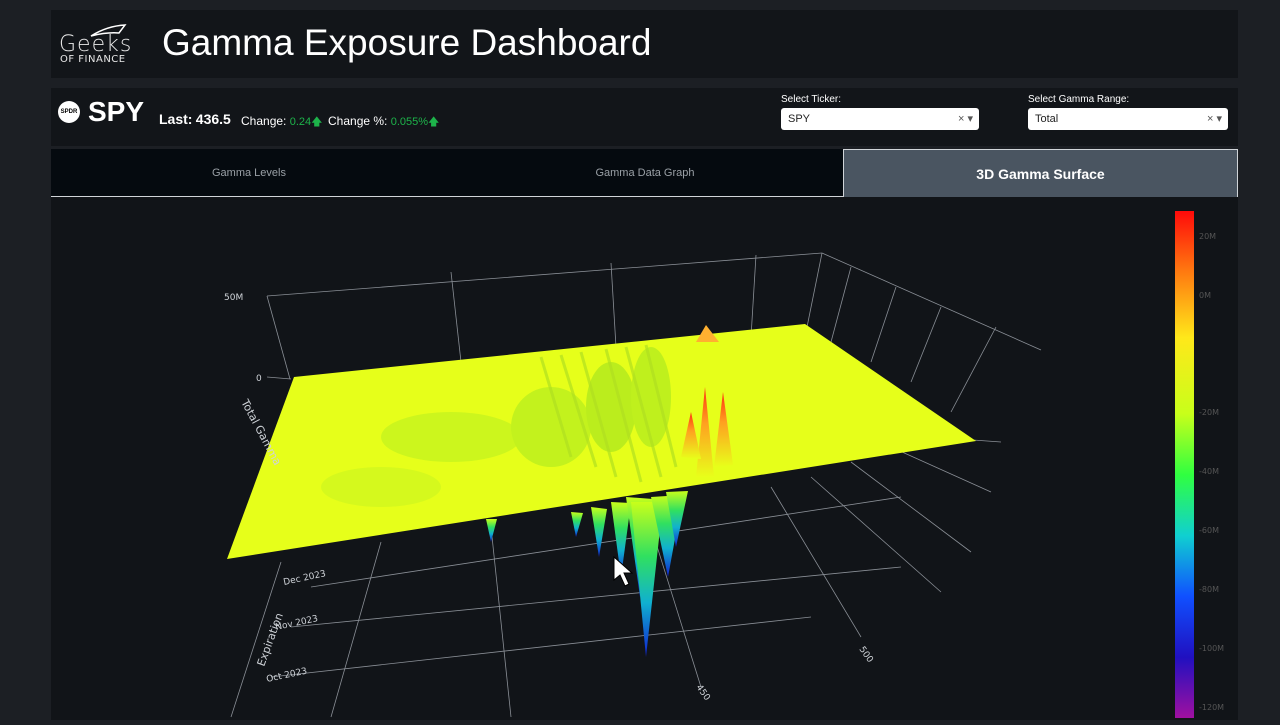 The width and height of the screenshot is (1280, 725). I want to click on gamma-range-select: Total × ▾, so click(1128, 119).